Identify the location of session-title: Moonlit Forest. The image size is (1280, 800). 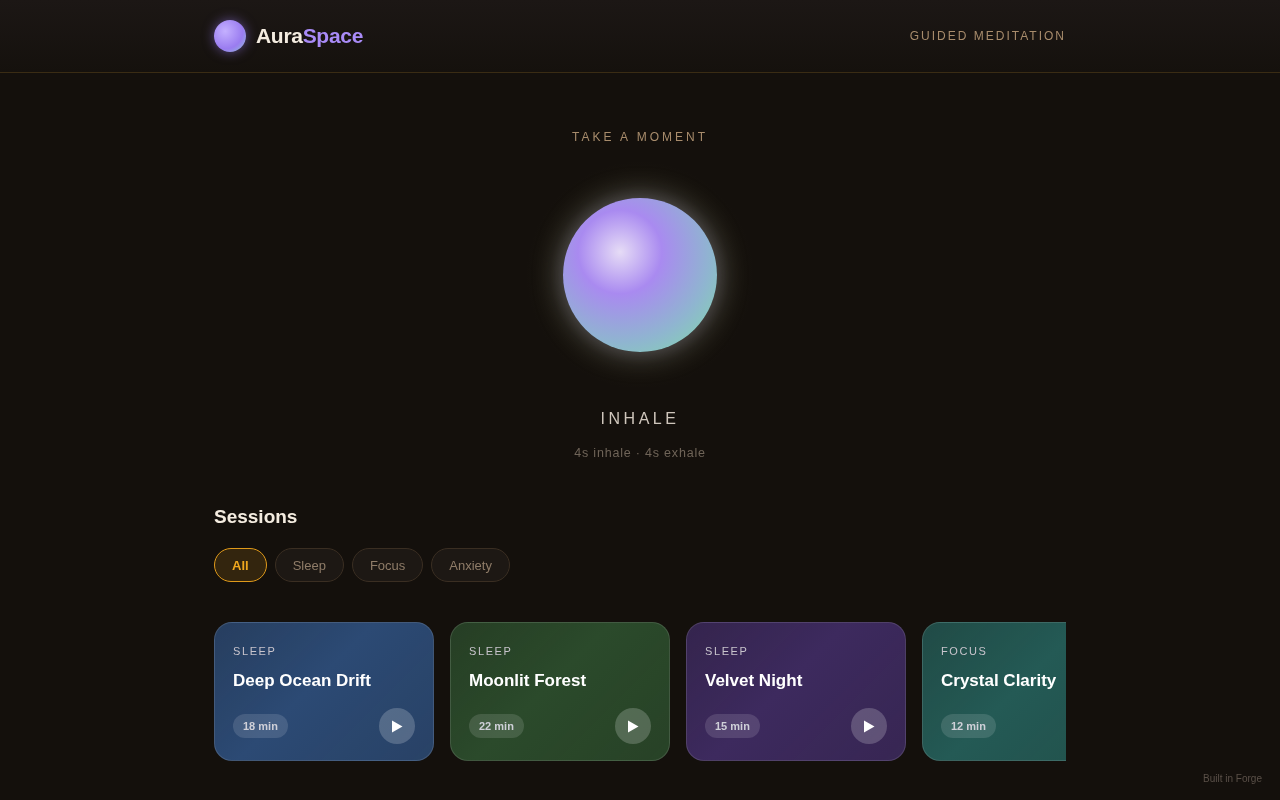
(528, 681).